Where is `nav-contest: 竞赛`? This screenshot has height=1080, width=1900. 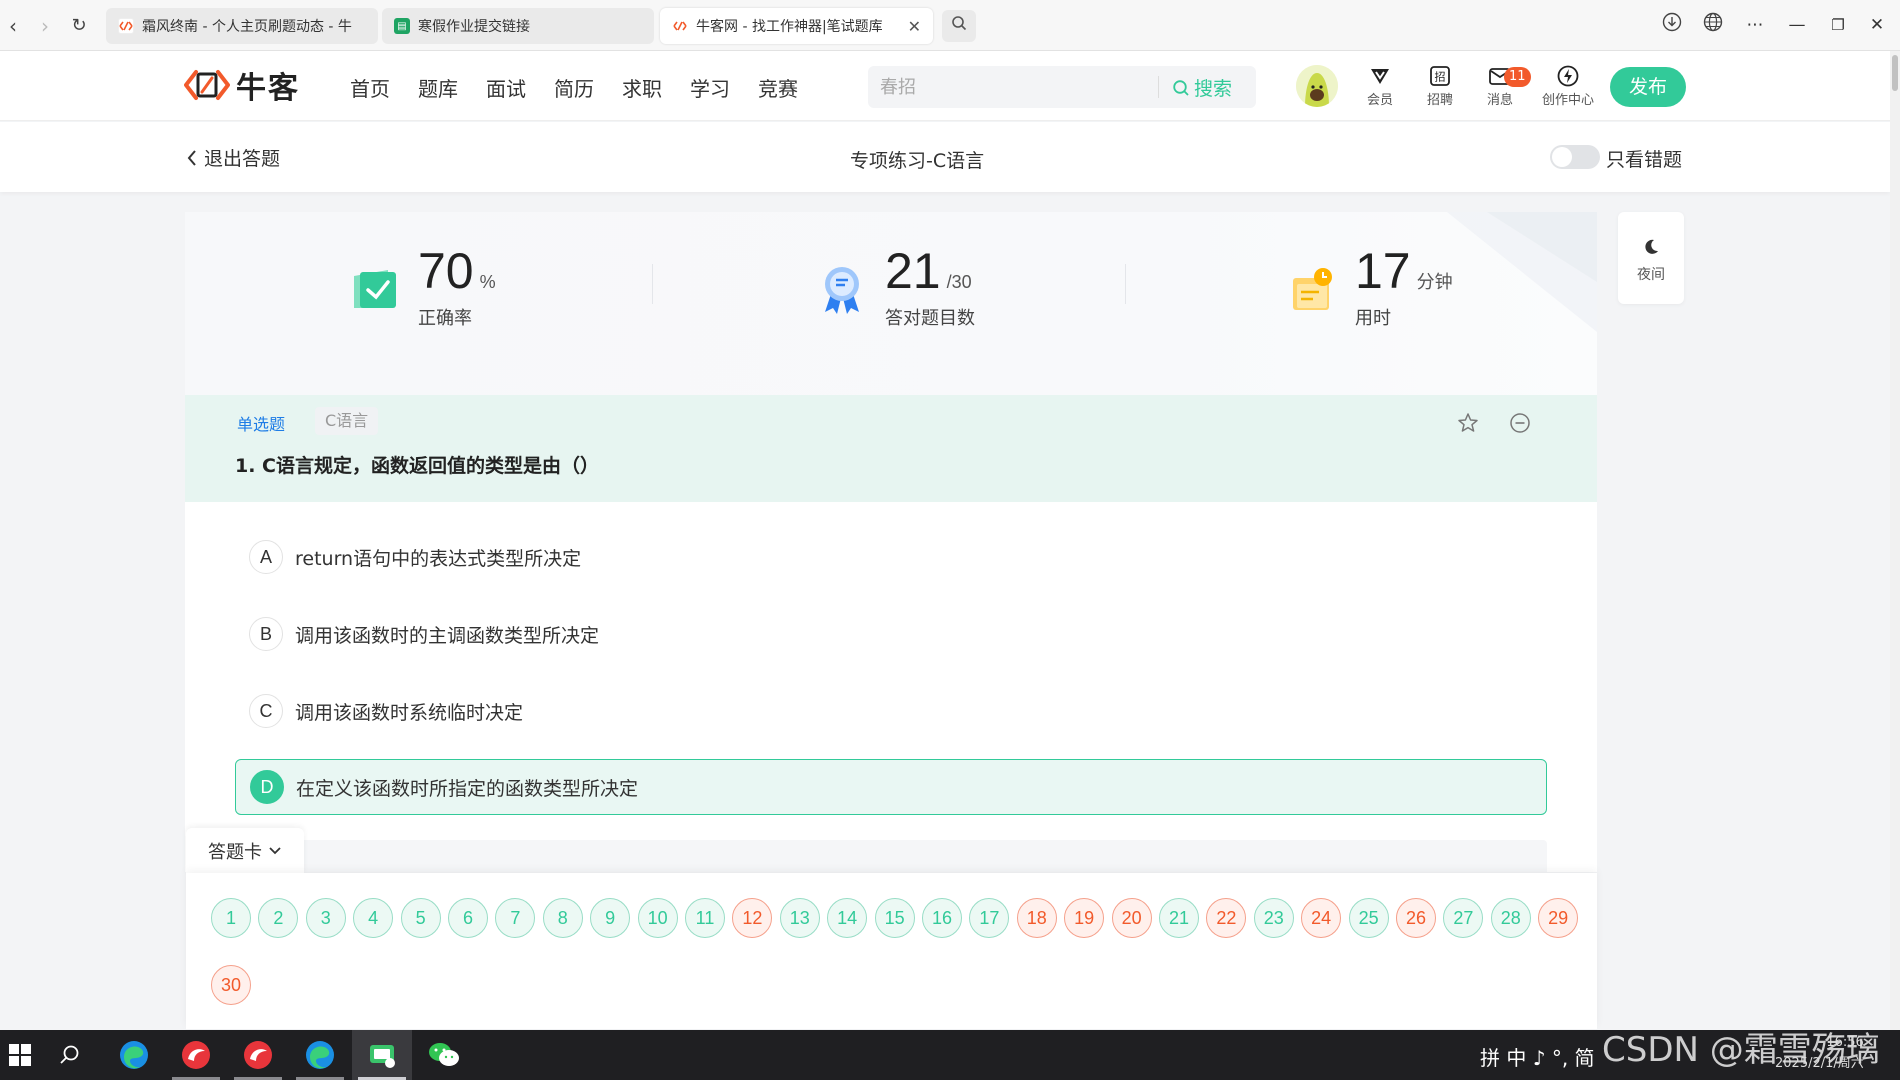 nav-contest: 竞赛 is located at coordinates (778, 87).